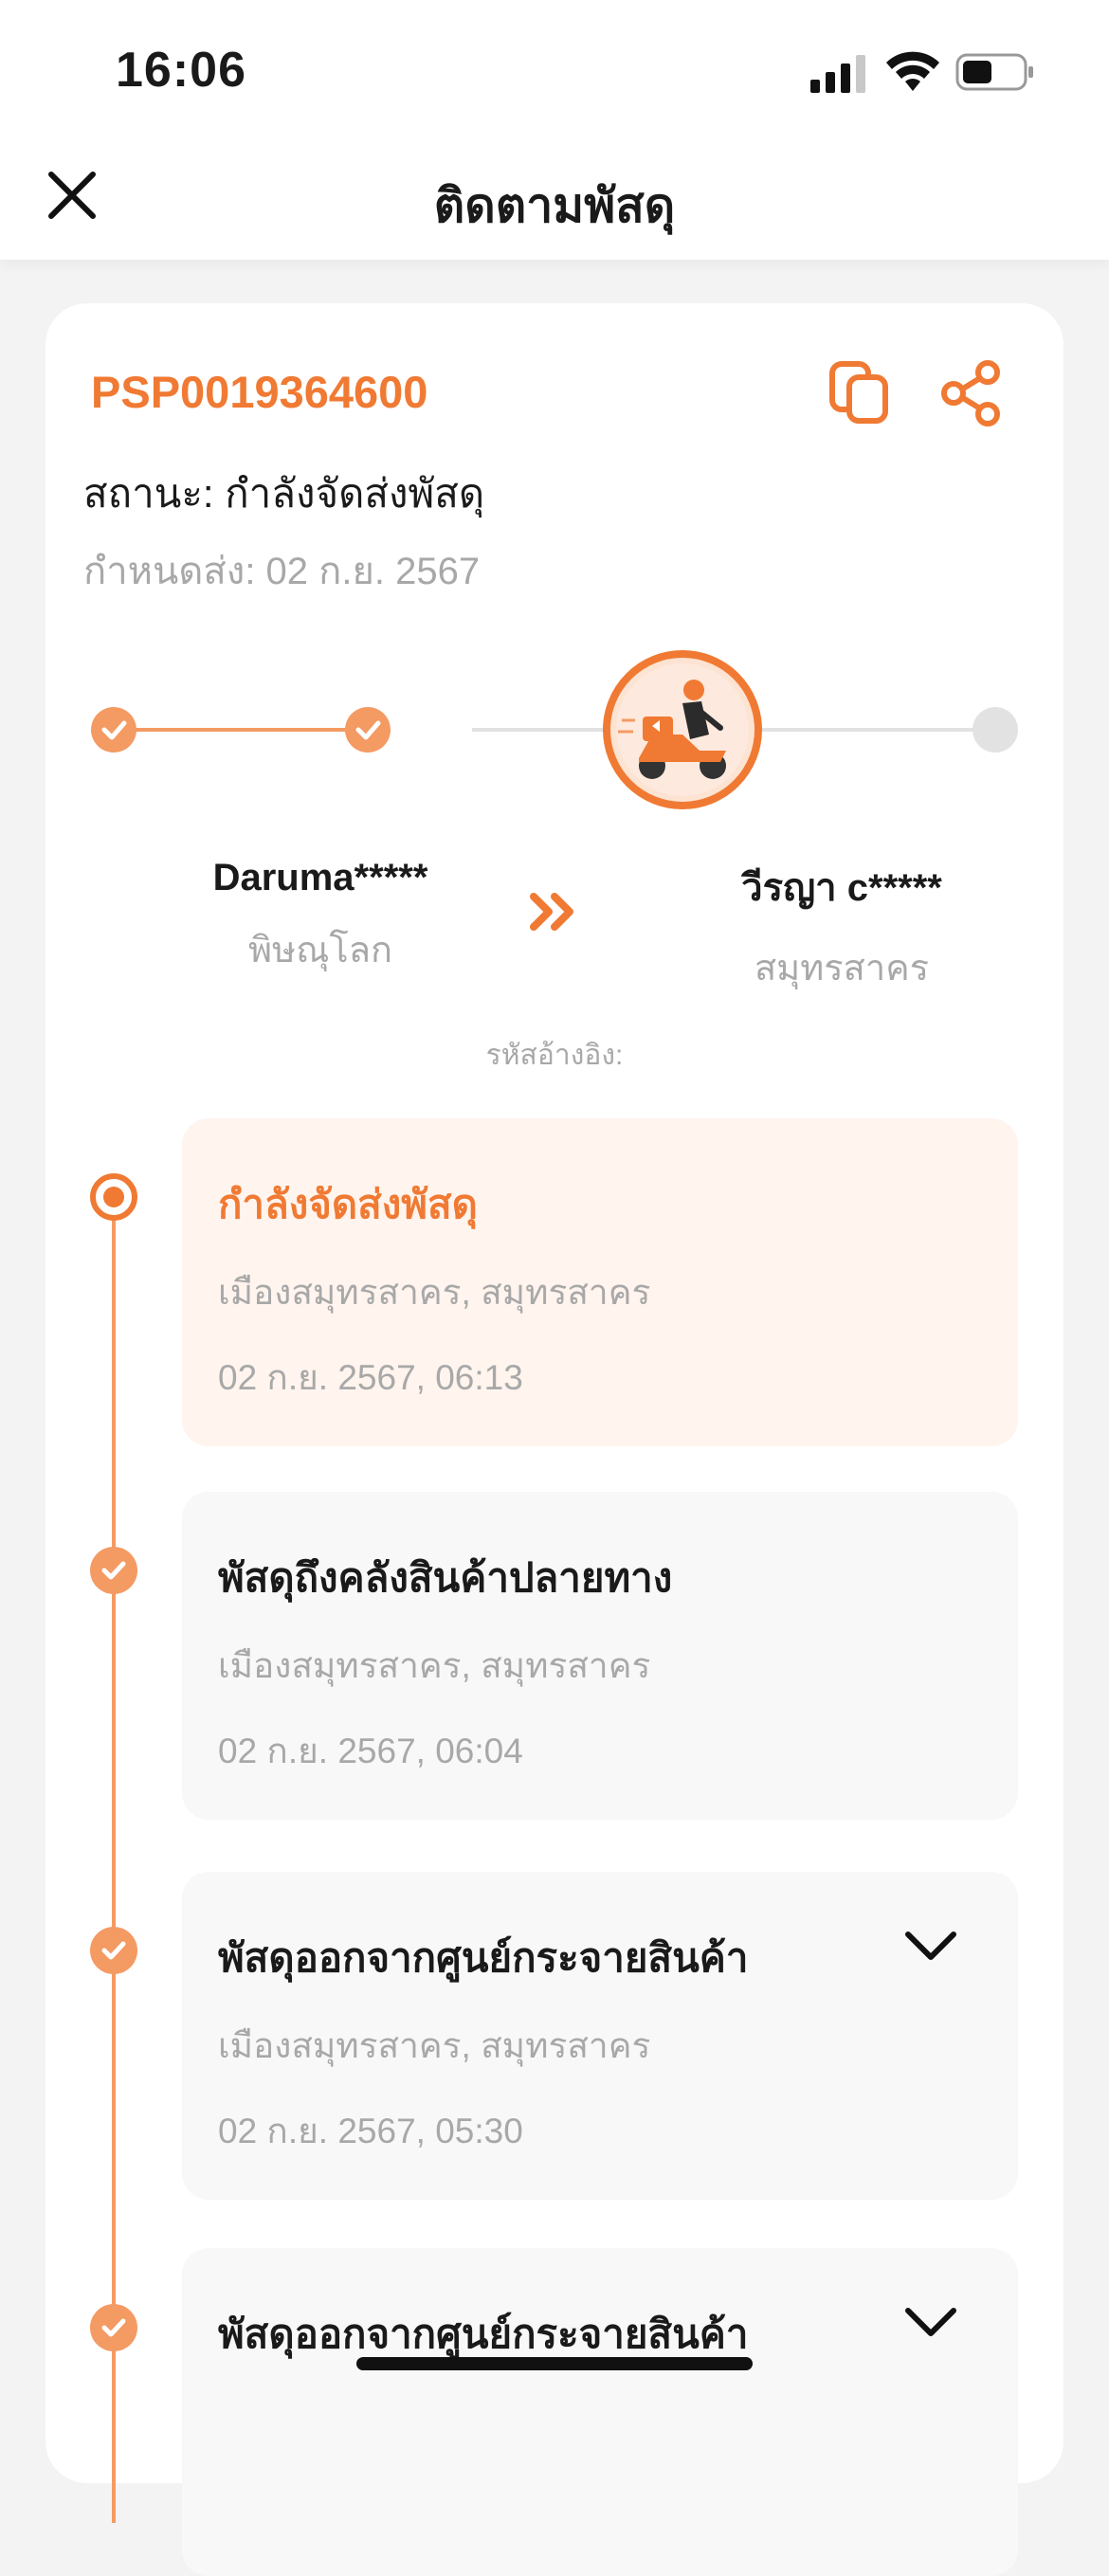  Describe the element at coordinates (972, 393) in the screenshot. I see `share-icon` at that location.